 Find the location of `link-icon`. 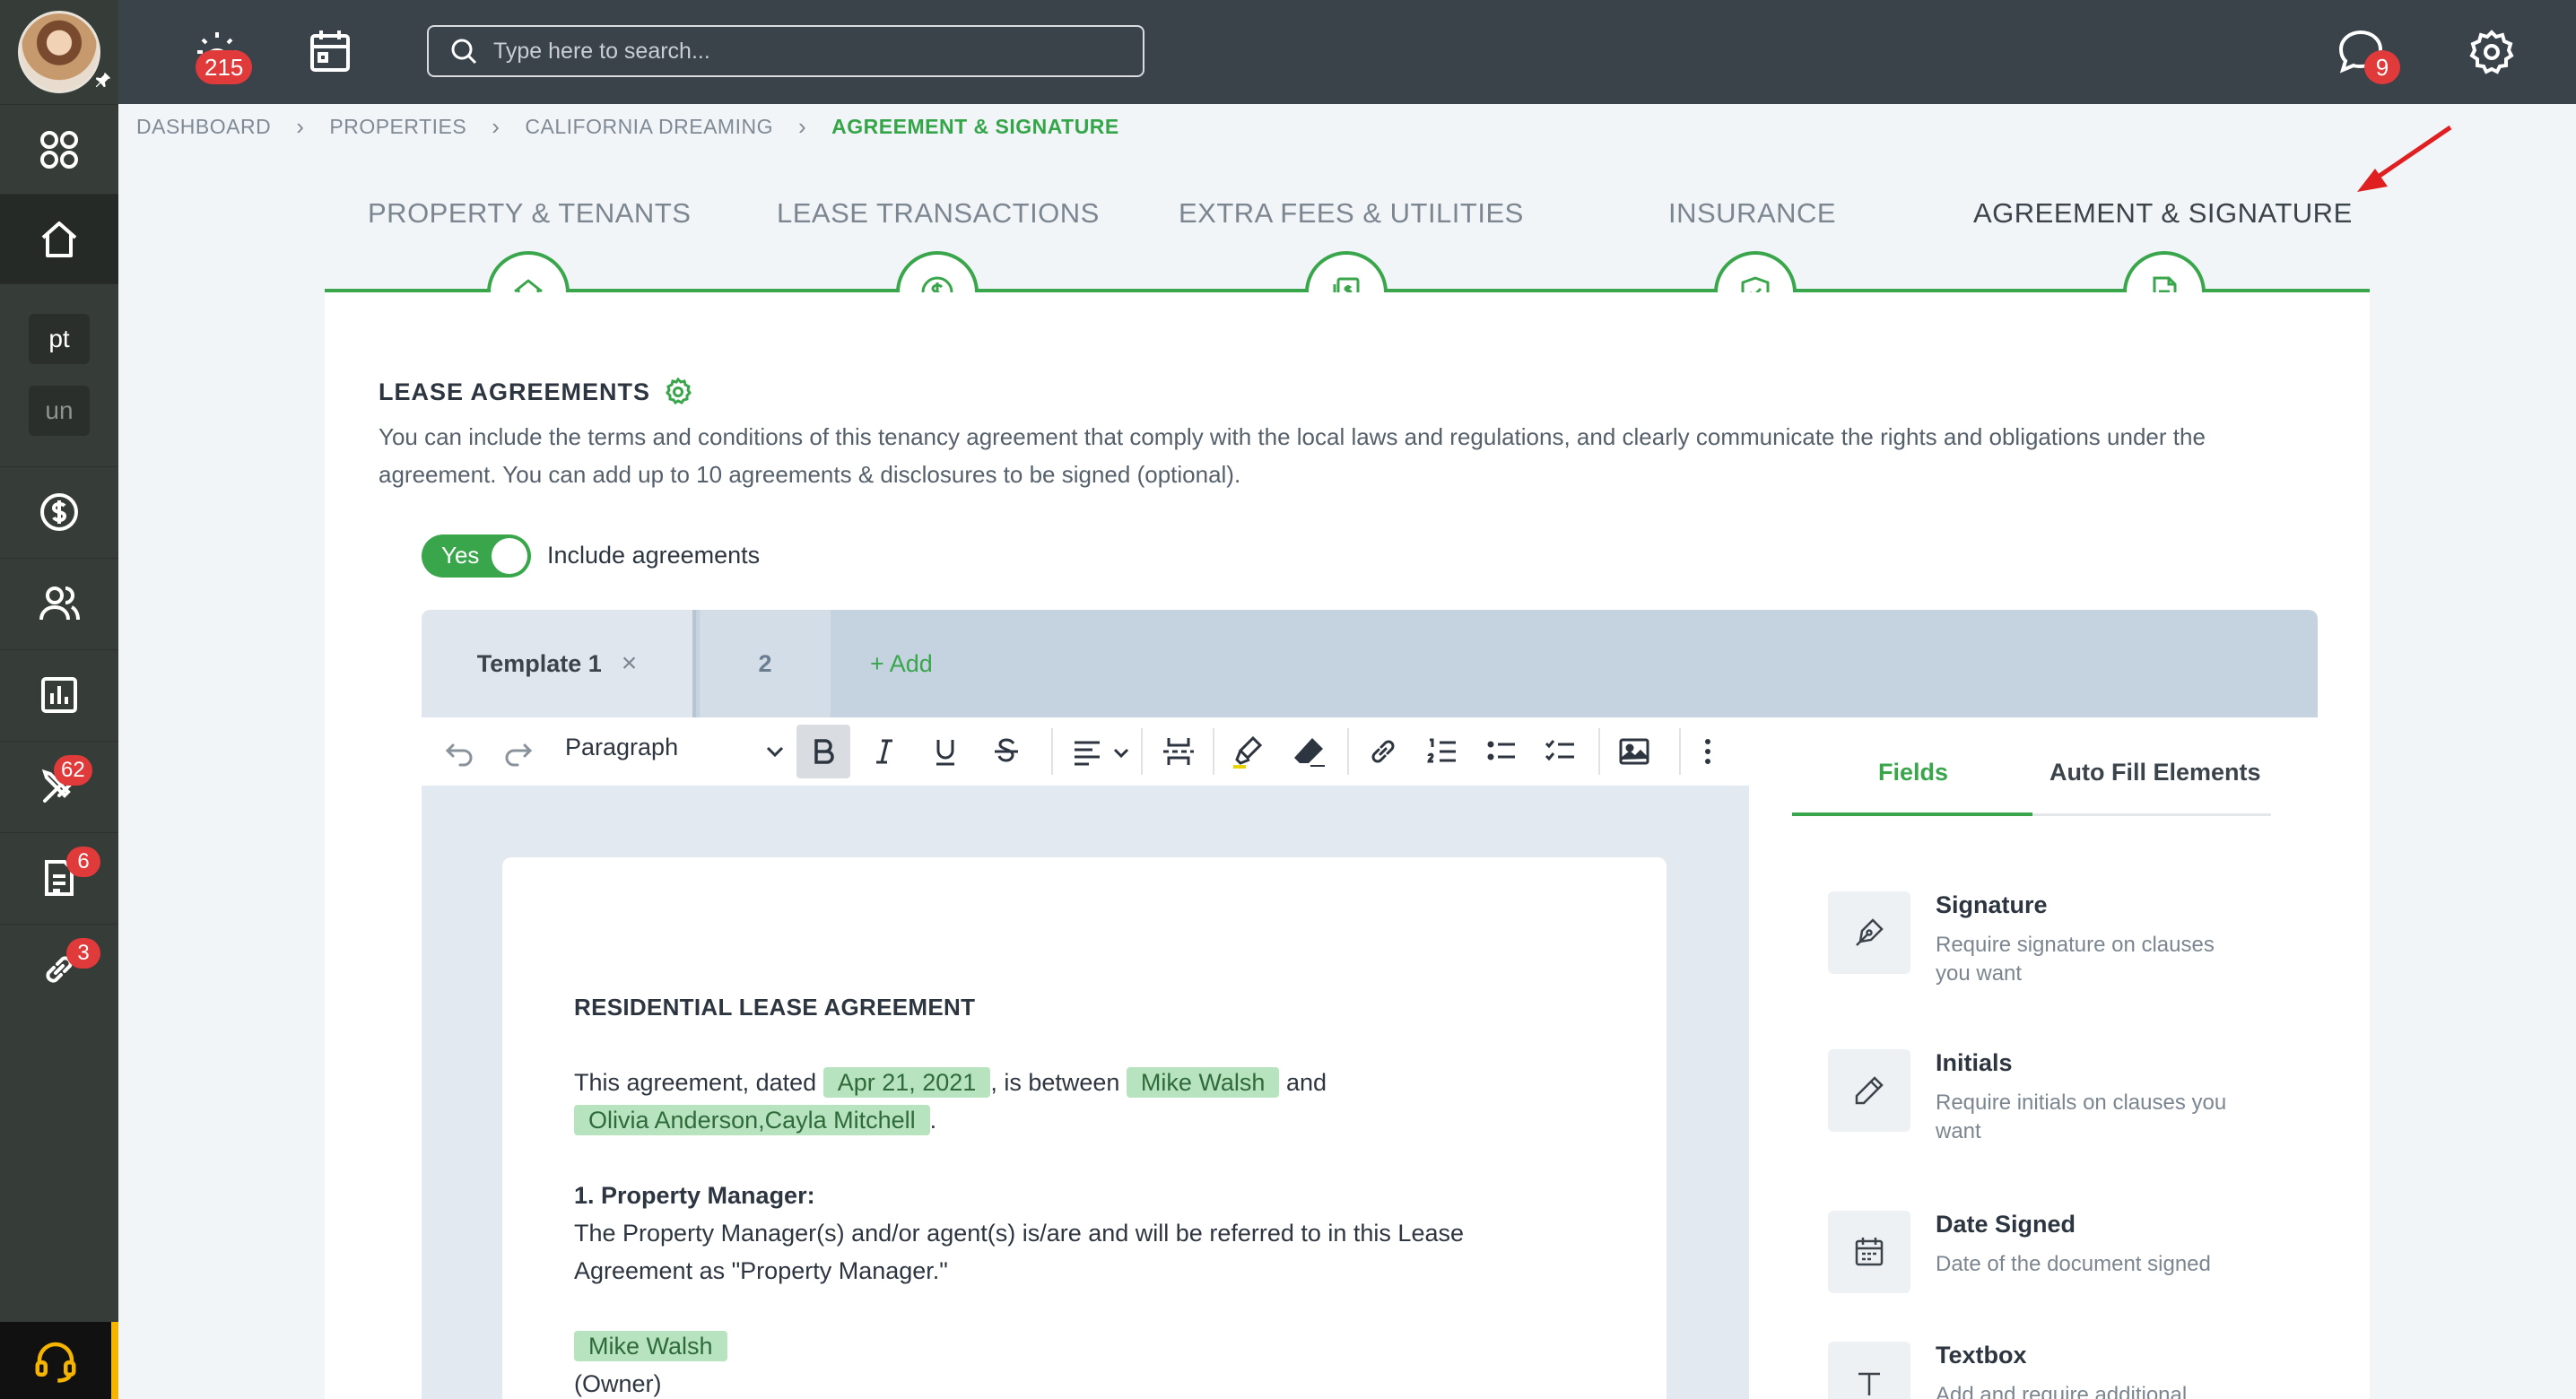

link-icon is located at coordinates (1383, 752).